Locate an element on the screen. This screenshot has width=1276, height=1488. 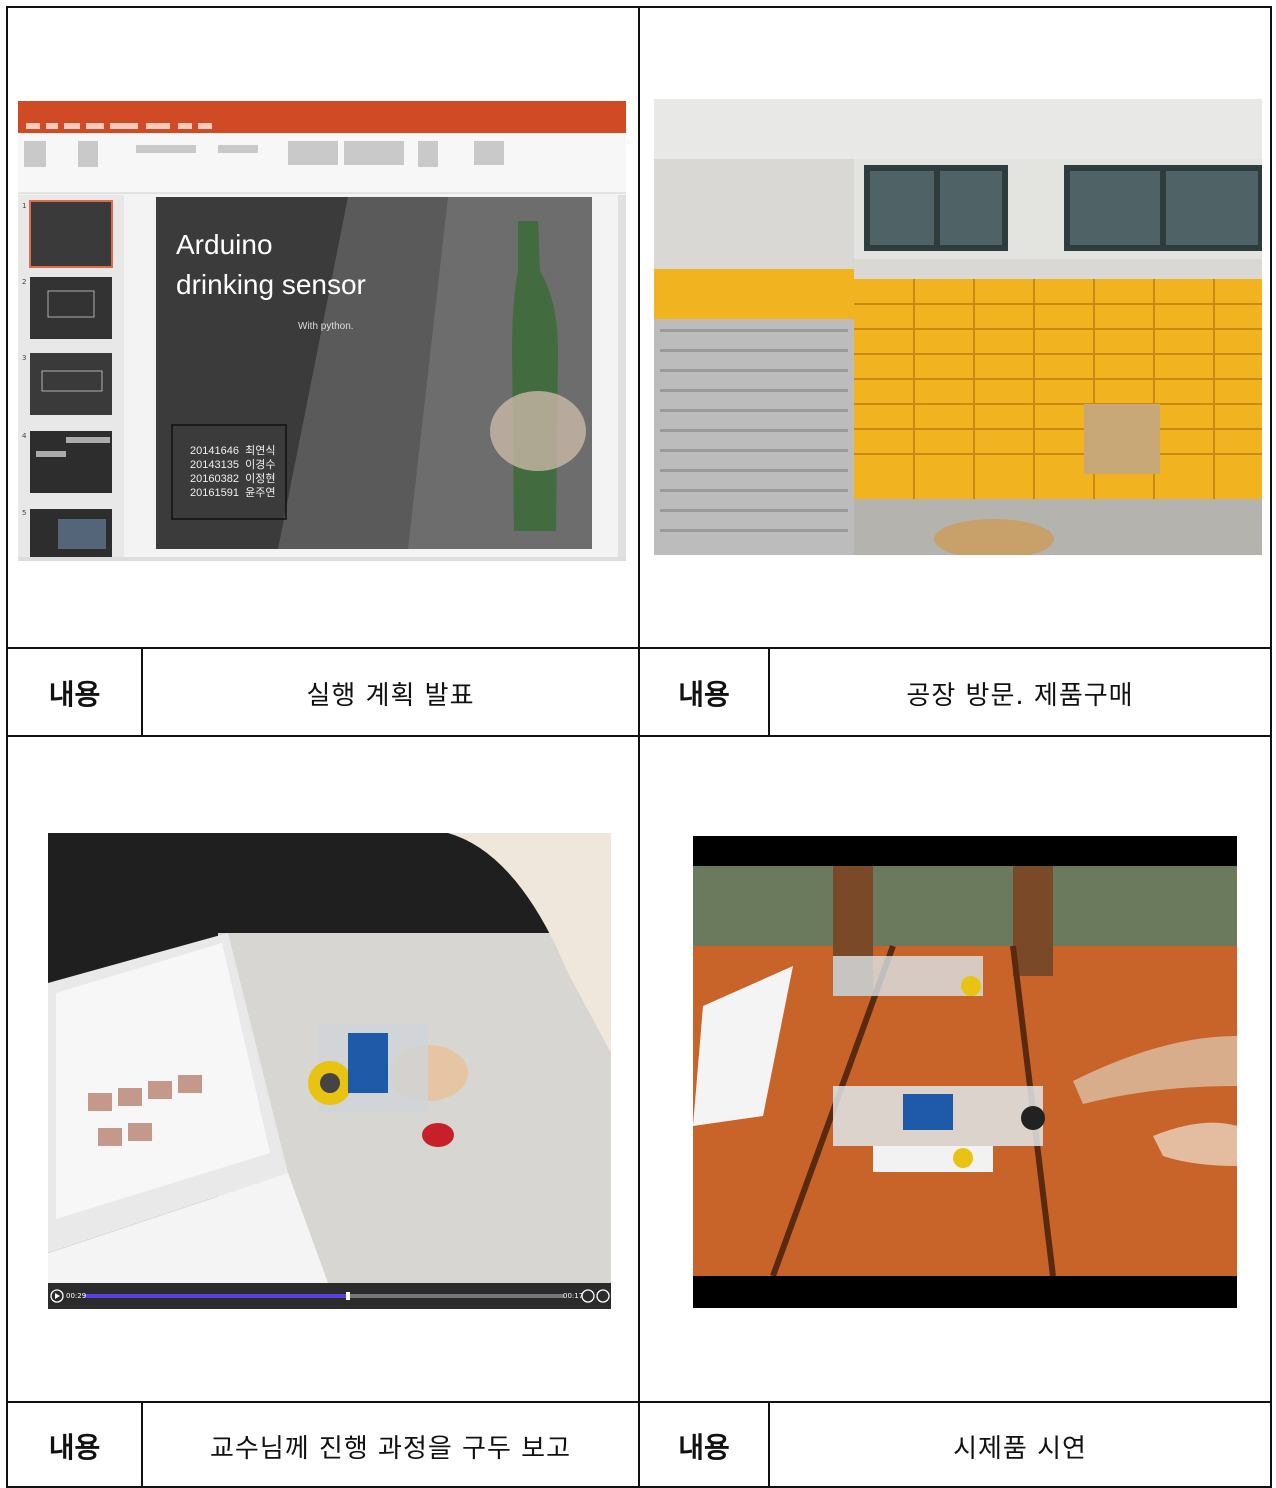
row2-left-label: 내용 is located at coordinates (74, 1447).